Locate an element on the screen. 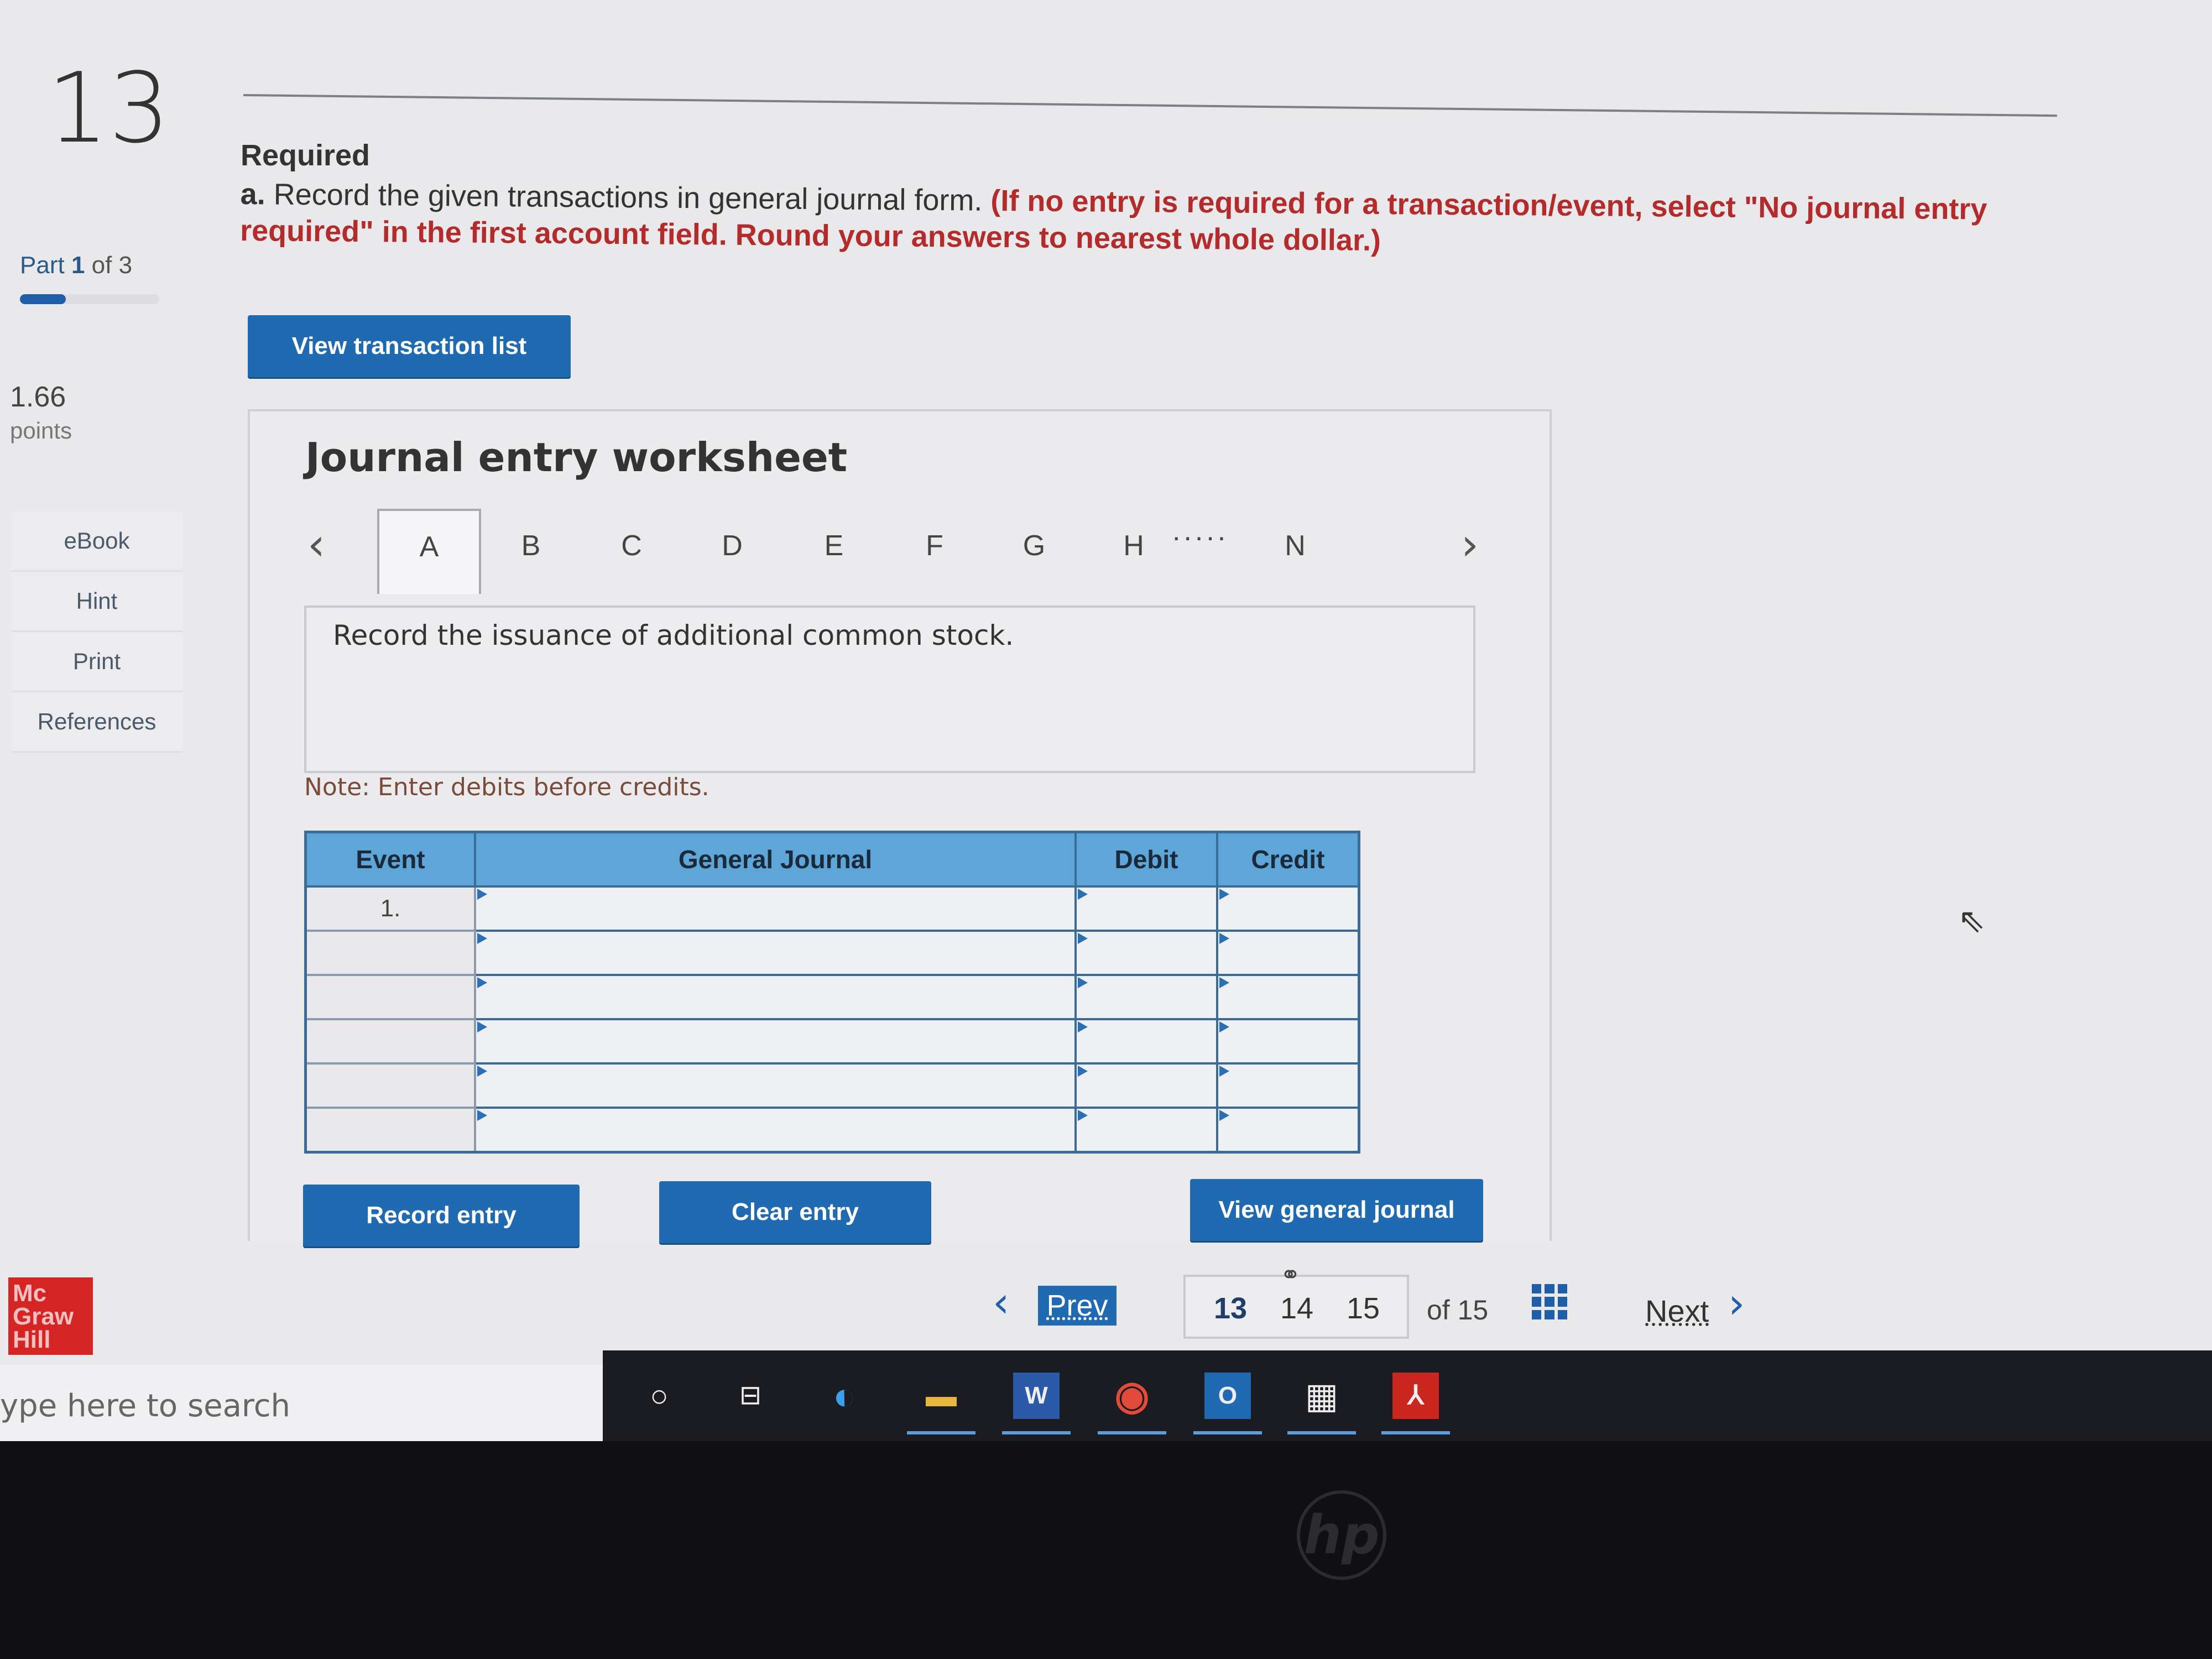  tab-c: C is located at coordinates (632, 552).